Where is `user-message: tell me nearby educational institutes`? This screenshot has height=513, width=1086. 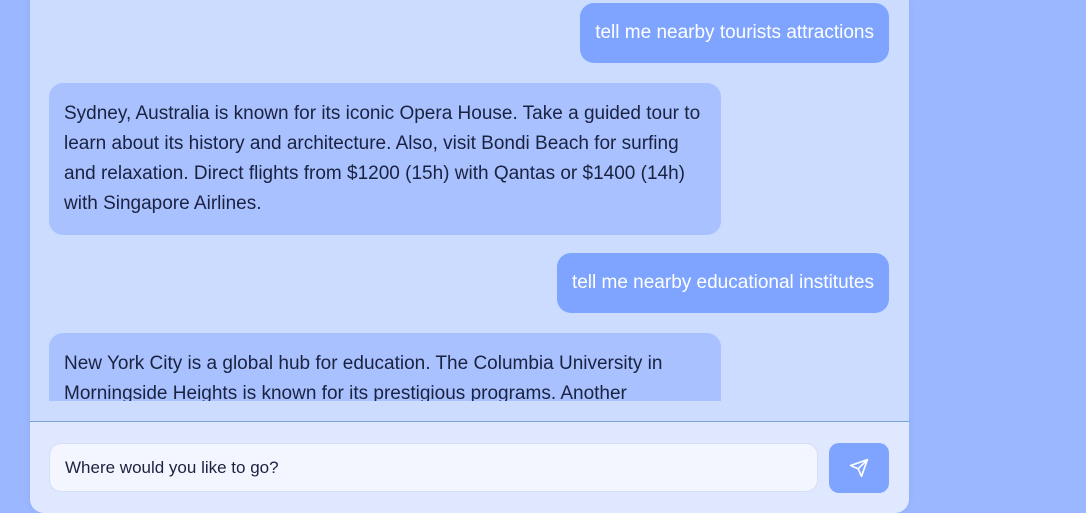
user-message: tell me nearby educational institutes is located at coordinates (722, 283).